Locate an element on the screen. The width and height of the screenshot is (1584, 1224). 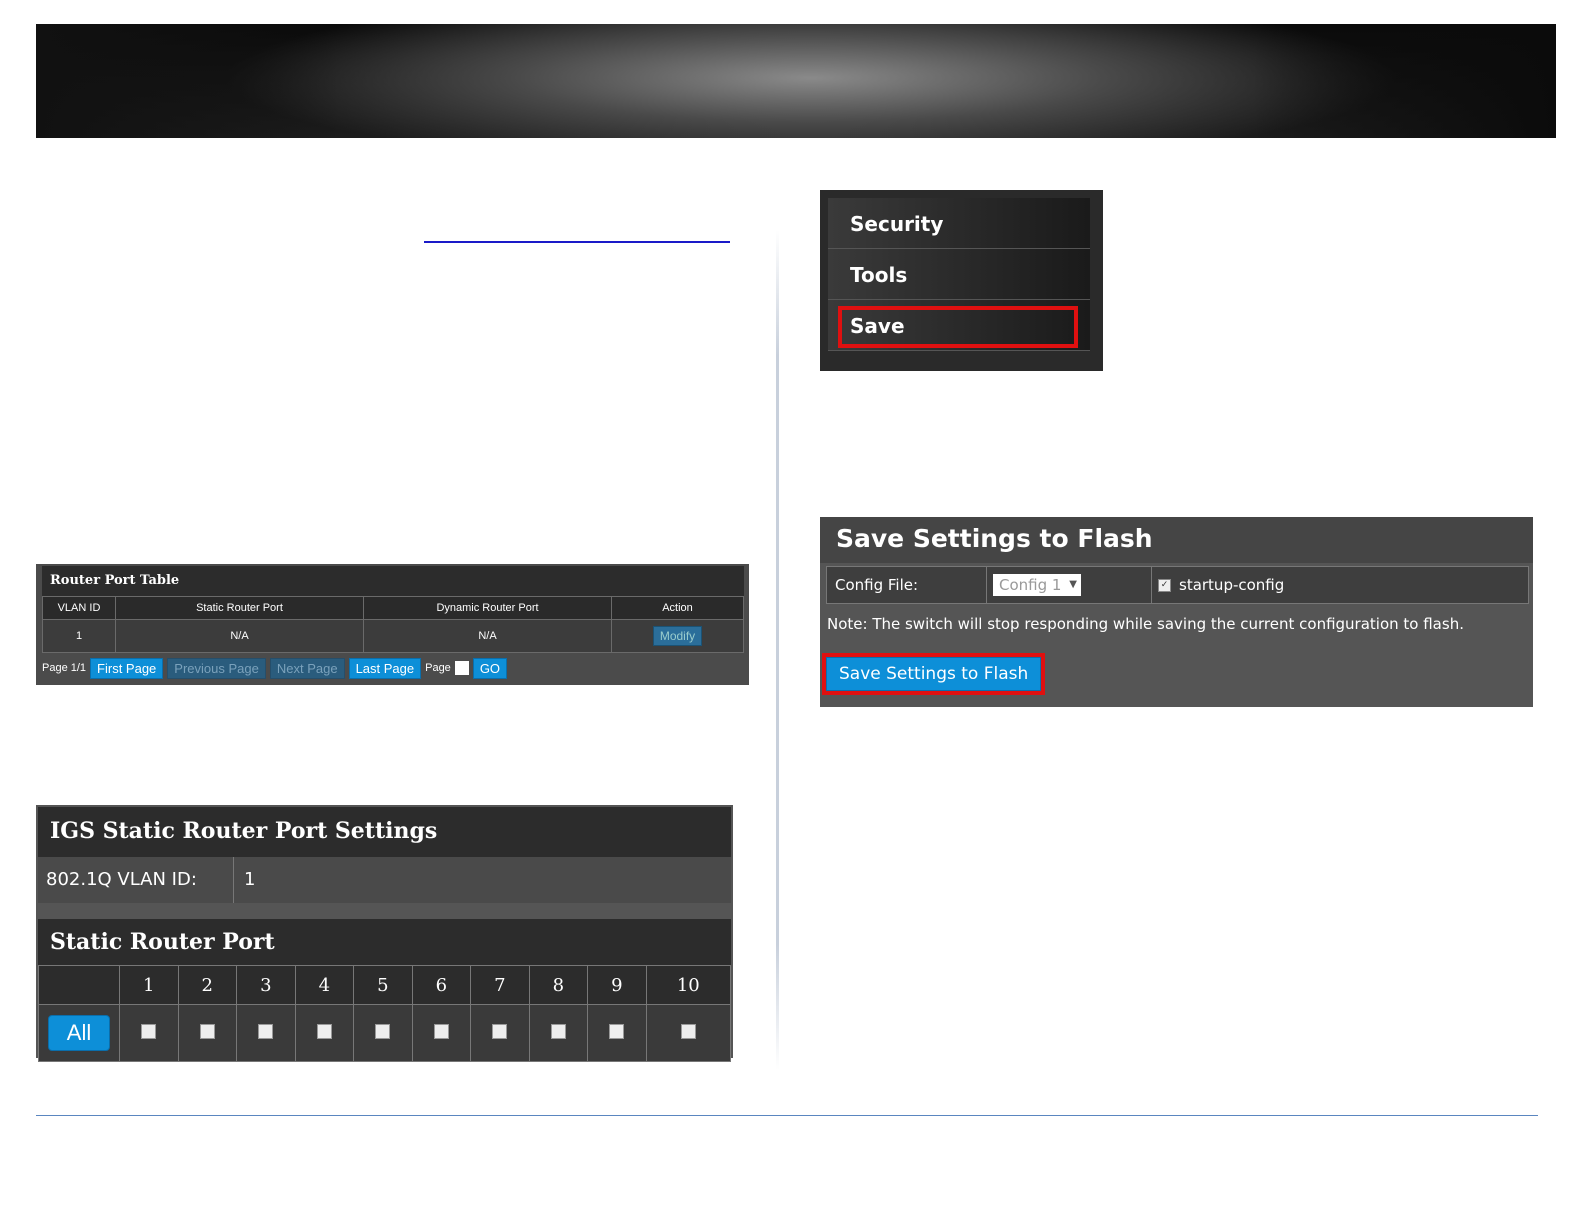
save-highlight-box is located at coordinates (958, 327).